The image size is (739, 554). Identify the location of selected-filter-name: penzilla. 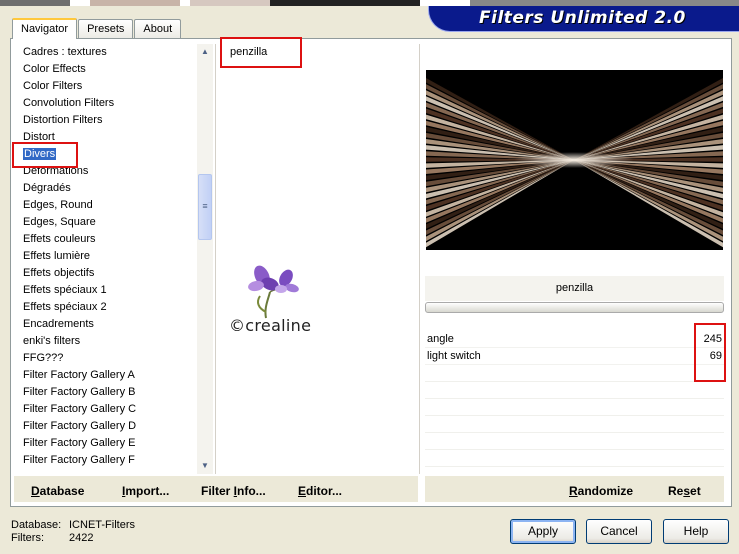
(574, 288).